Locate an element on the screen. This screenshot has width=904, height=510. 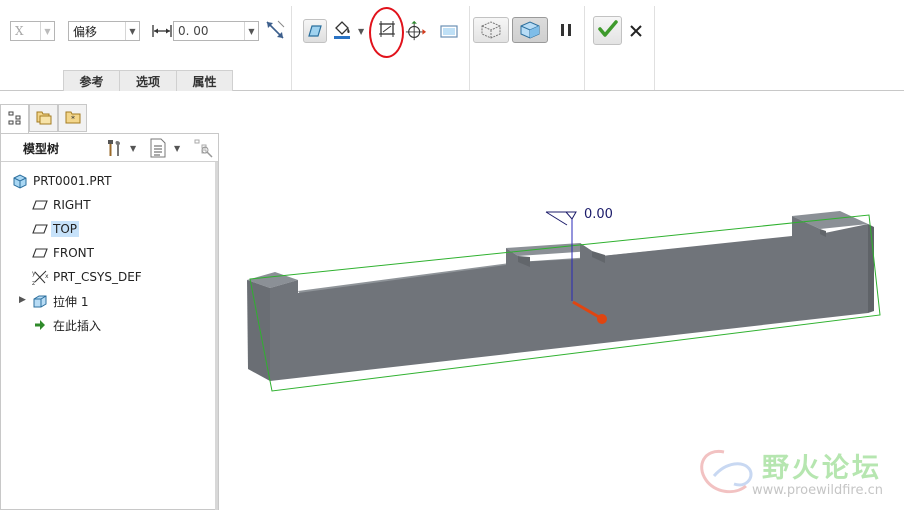
csys-crosshair-icon is located at coordinates (416, 31).